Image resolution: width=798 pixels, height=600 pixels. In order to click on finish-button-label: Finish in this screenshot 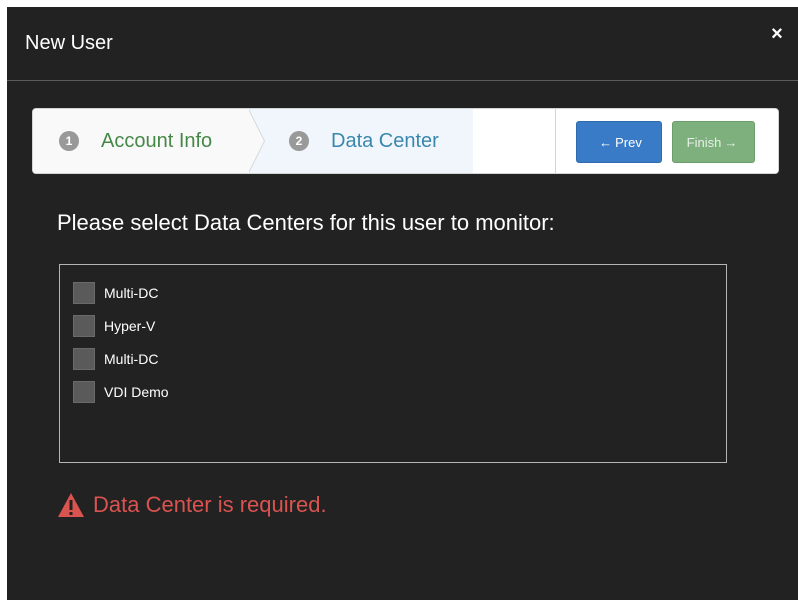, I will do `click(704, 142)`.